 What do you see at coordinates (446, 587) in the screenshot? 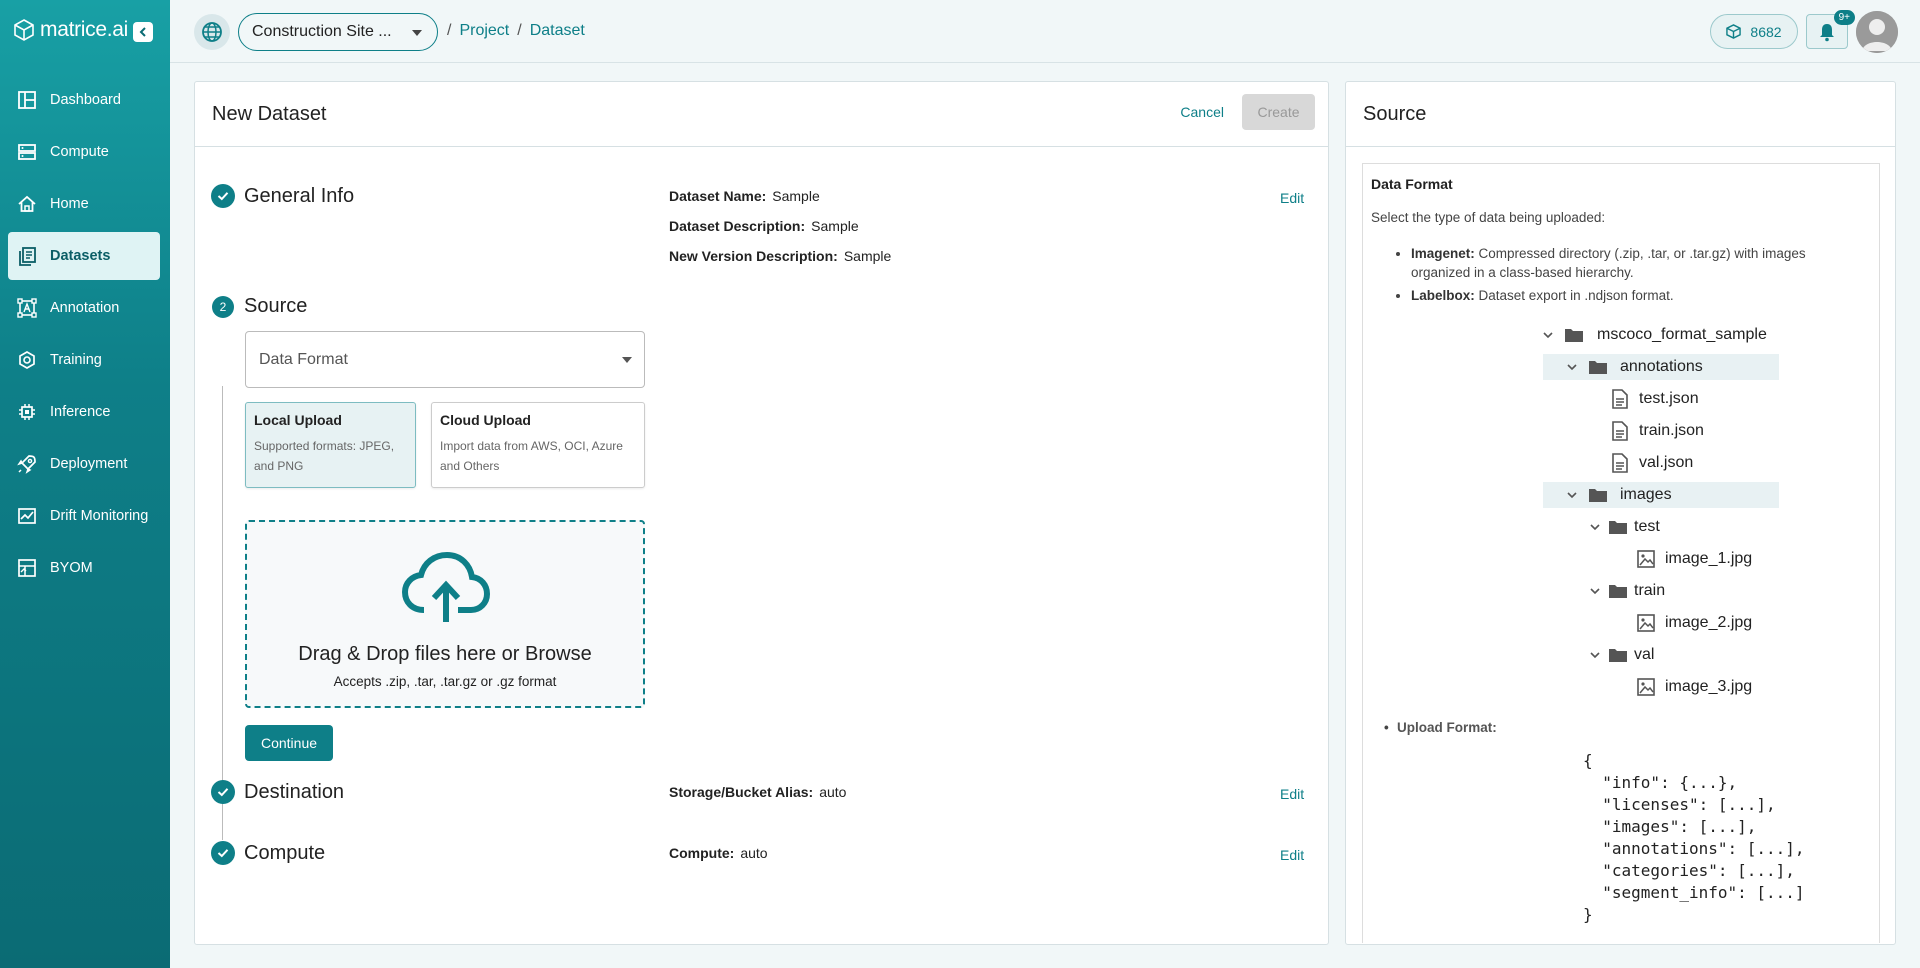
I see `cloud-upload-icon` at bounding box center [446, 587].